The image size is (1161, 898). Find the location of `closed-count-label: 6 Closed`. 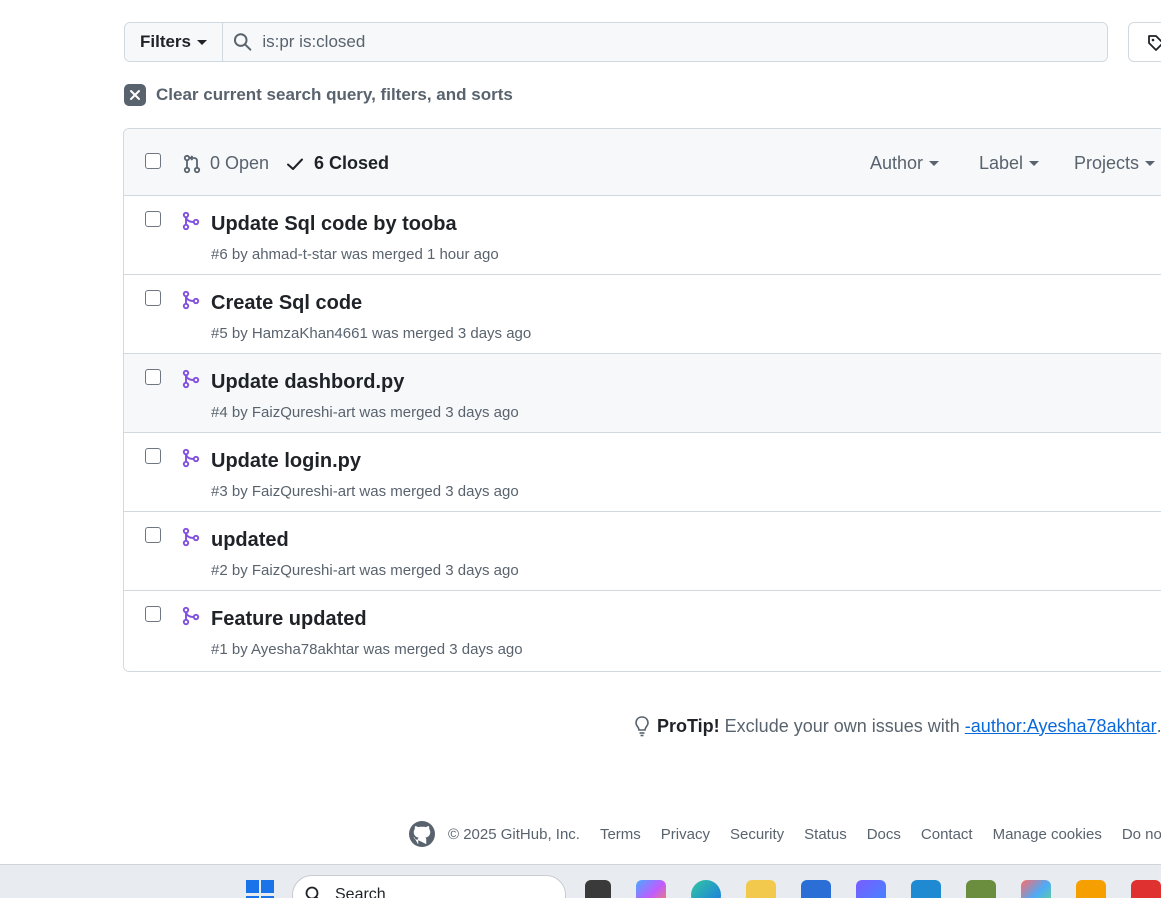

closed-count-label: 6 Closed is located at coordinates (352, 163).